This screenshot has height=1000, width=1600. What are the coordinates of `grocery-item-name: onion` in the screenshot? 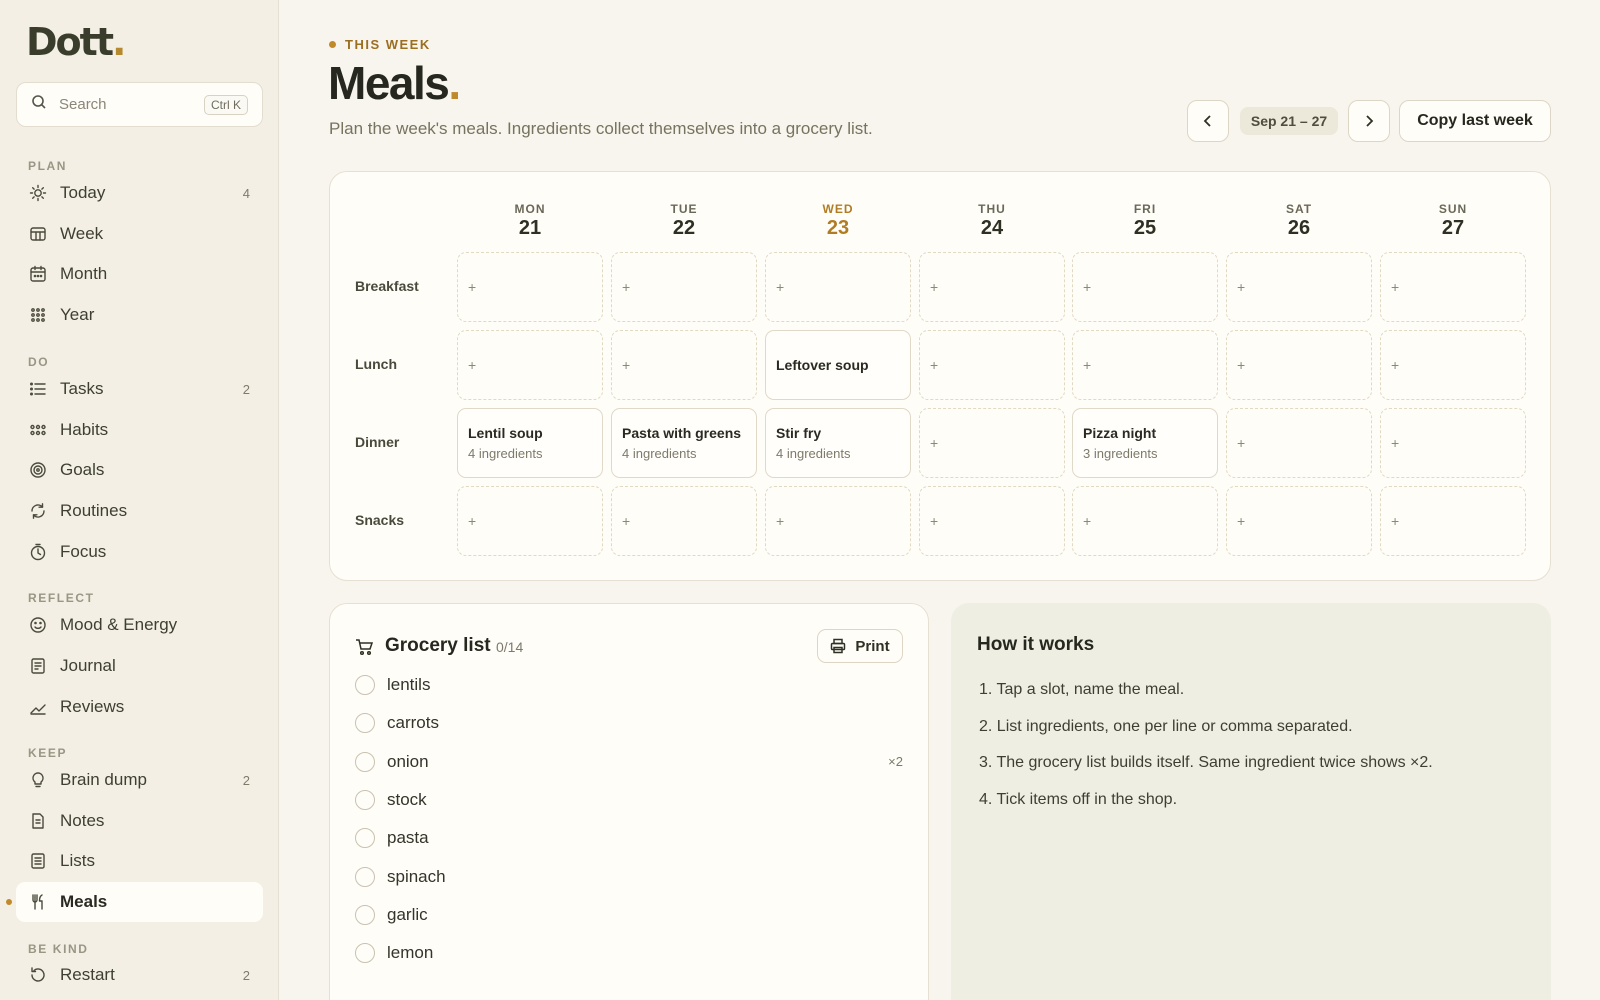 It's located at (408, 761).